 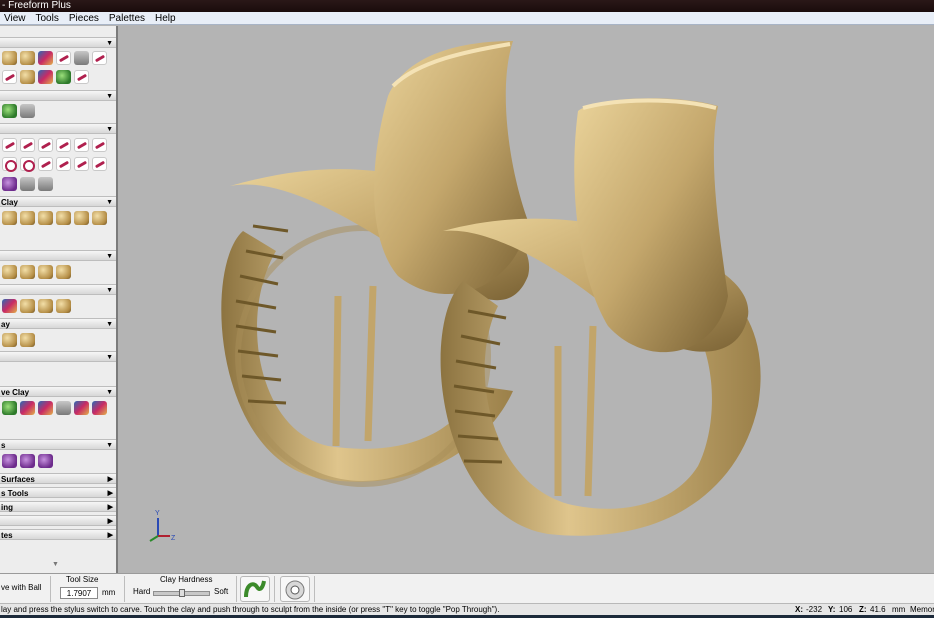 I want to click on cut-tool-icon, so click(x=81, y=58).